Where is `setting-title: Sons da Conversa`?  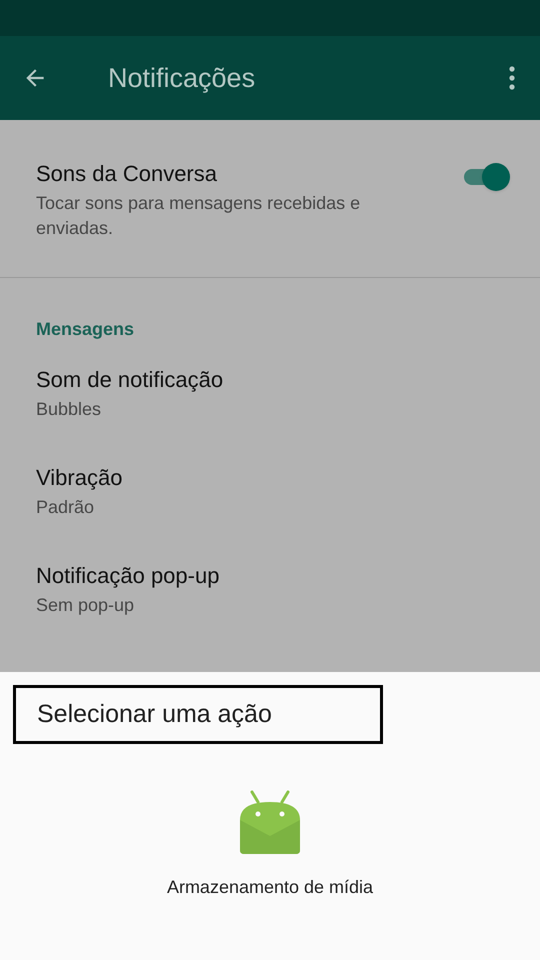
setting-title: Sons da Conversa is located at coordinates (127, 174).